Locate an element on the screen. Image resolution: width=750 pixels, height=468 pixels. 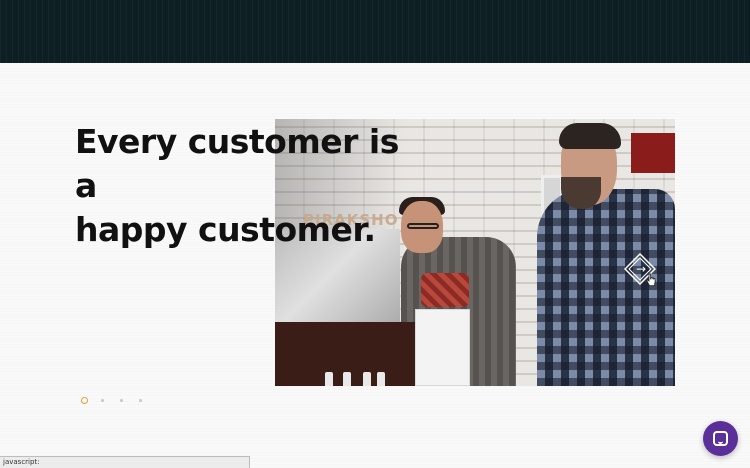
hand-cursor-icon is located at coordinates (651, 279).